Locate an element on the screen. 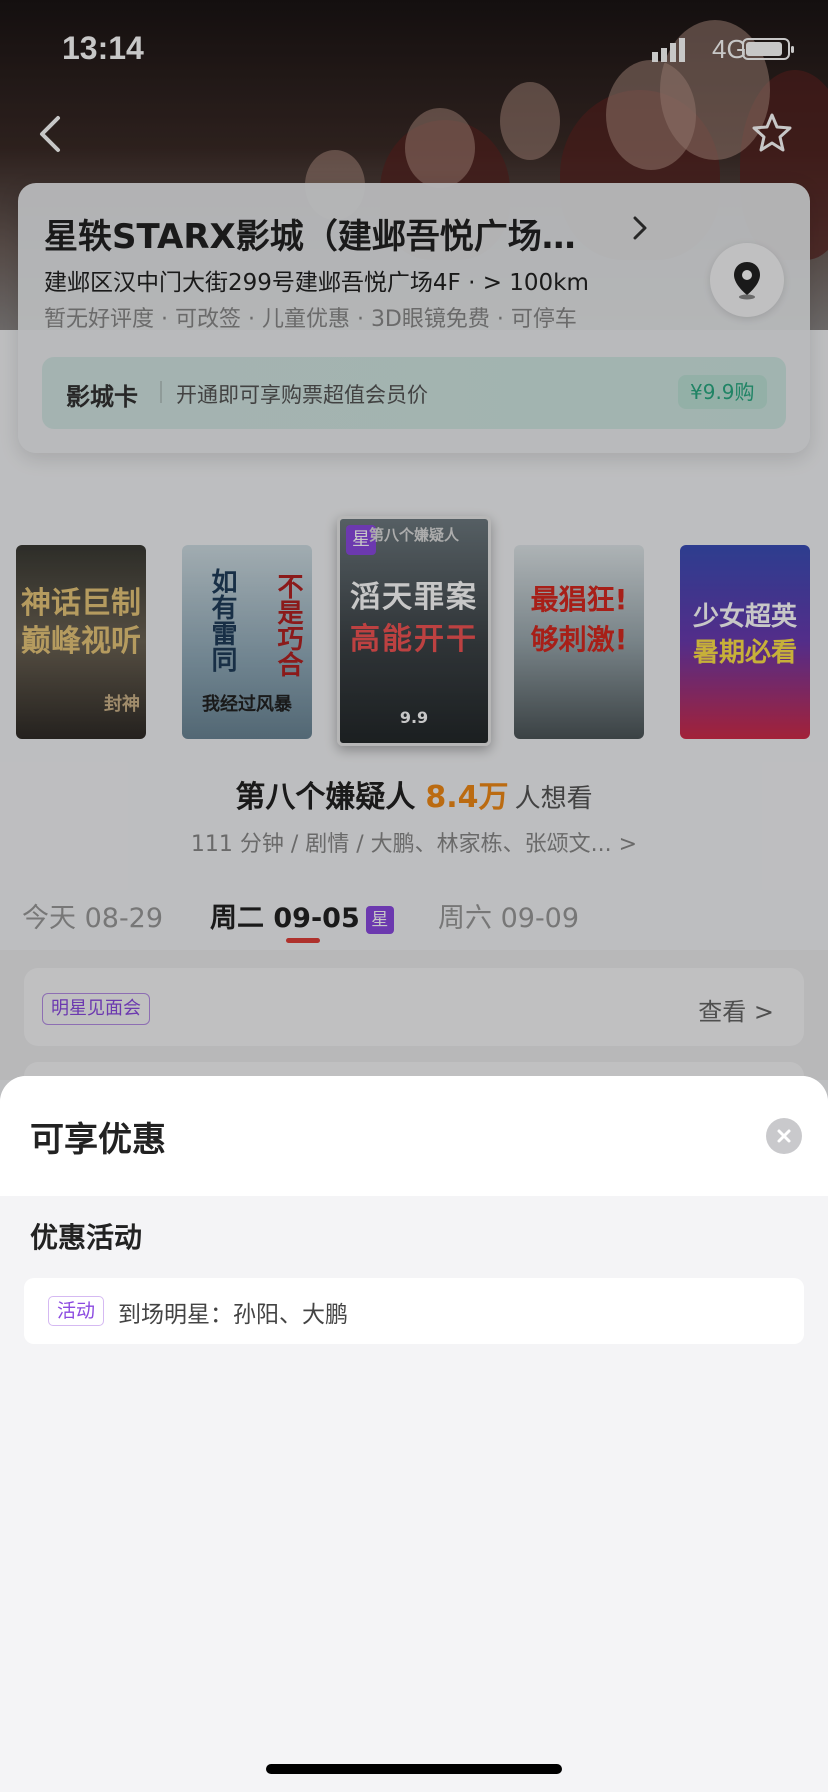 The width and height of the screenshot is (828, 1792). close-button is located at coordinates (784, 1136).